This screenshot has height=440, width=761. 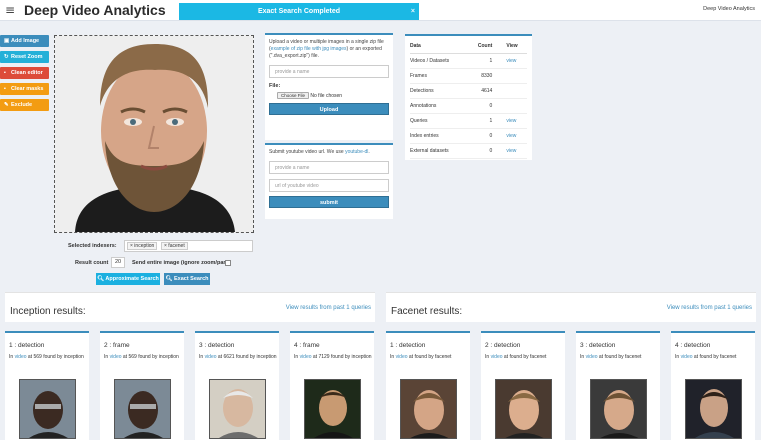 What do you see at coordinates (468, 91) in the screenshot?
I see `table-row: Detections 4614` at bounding box center [468, 91].